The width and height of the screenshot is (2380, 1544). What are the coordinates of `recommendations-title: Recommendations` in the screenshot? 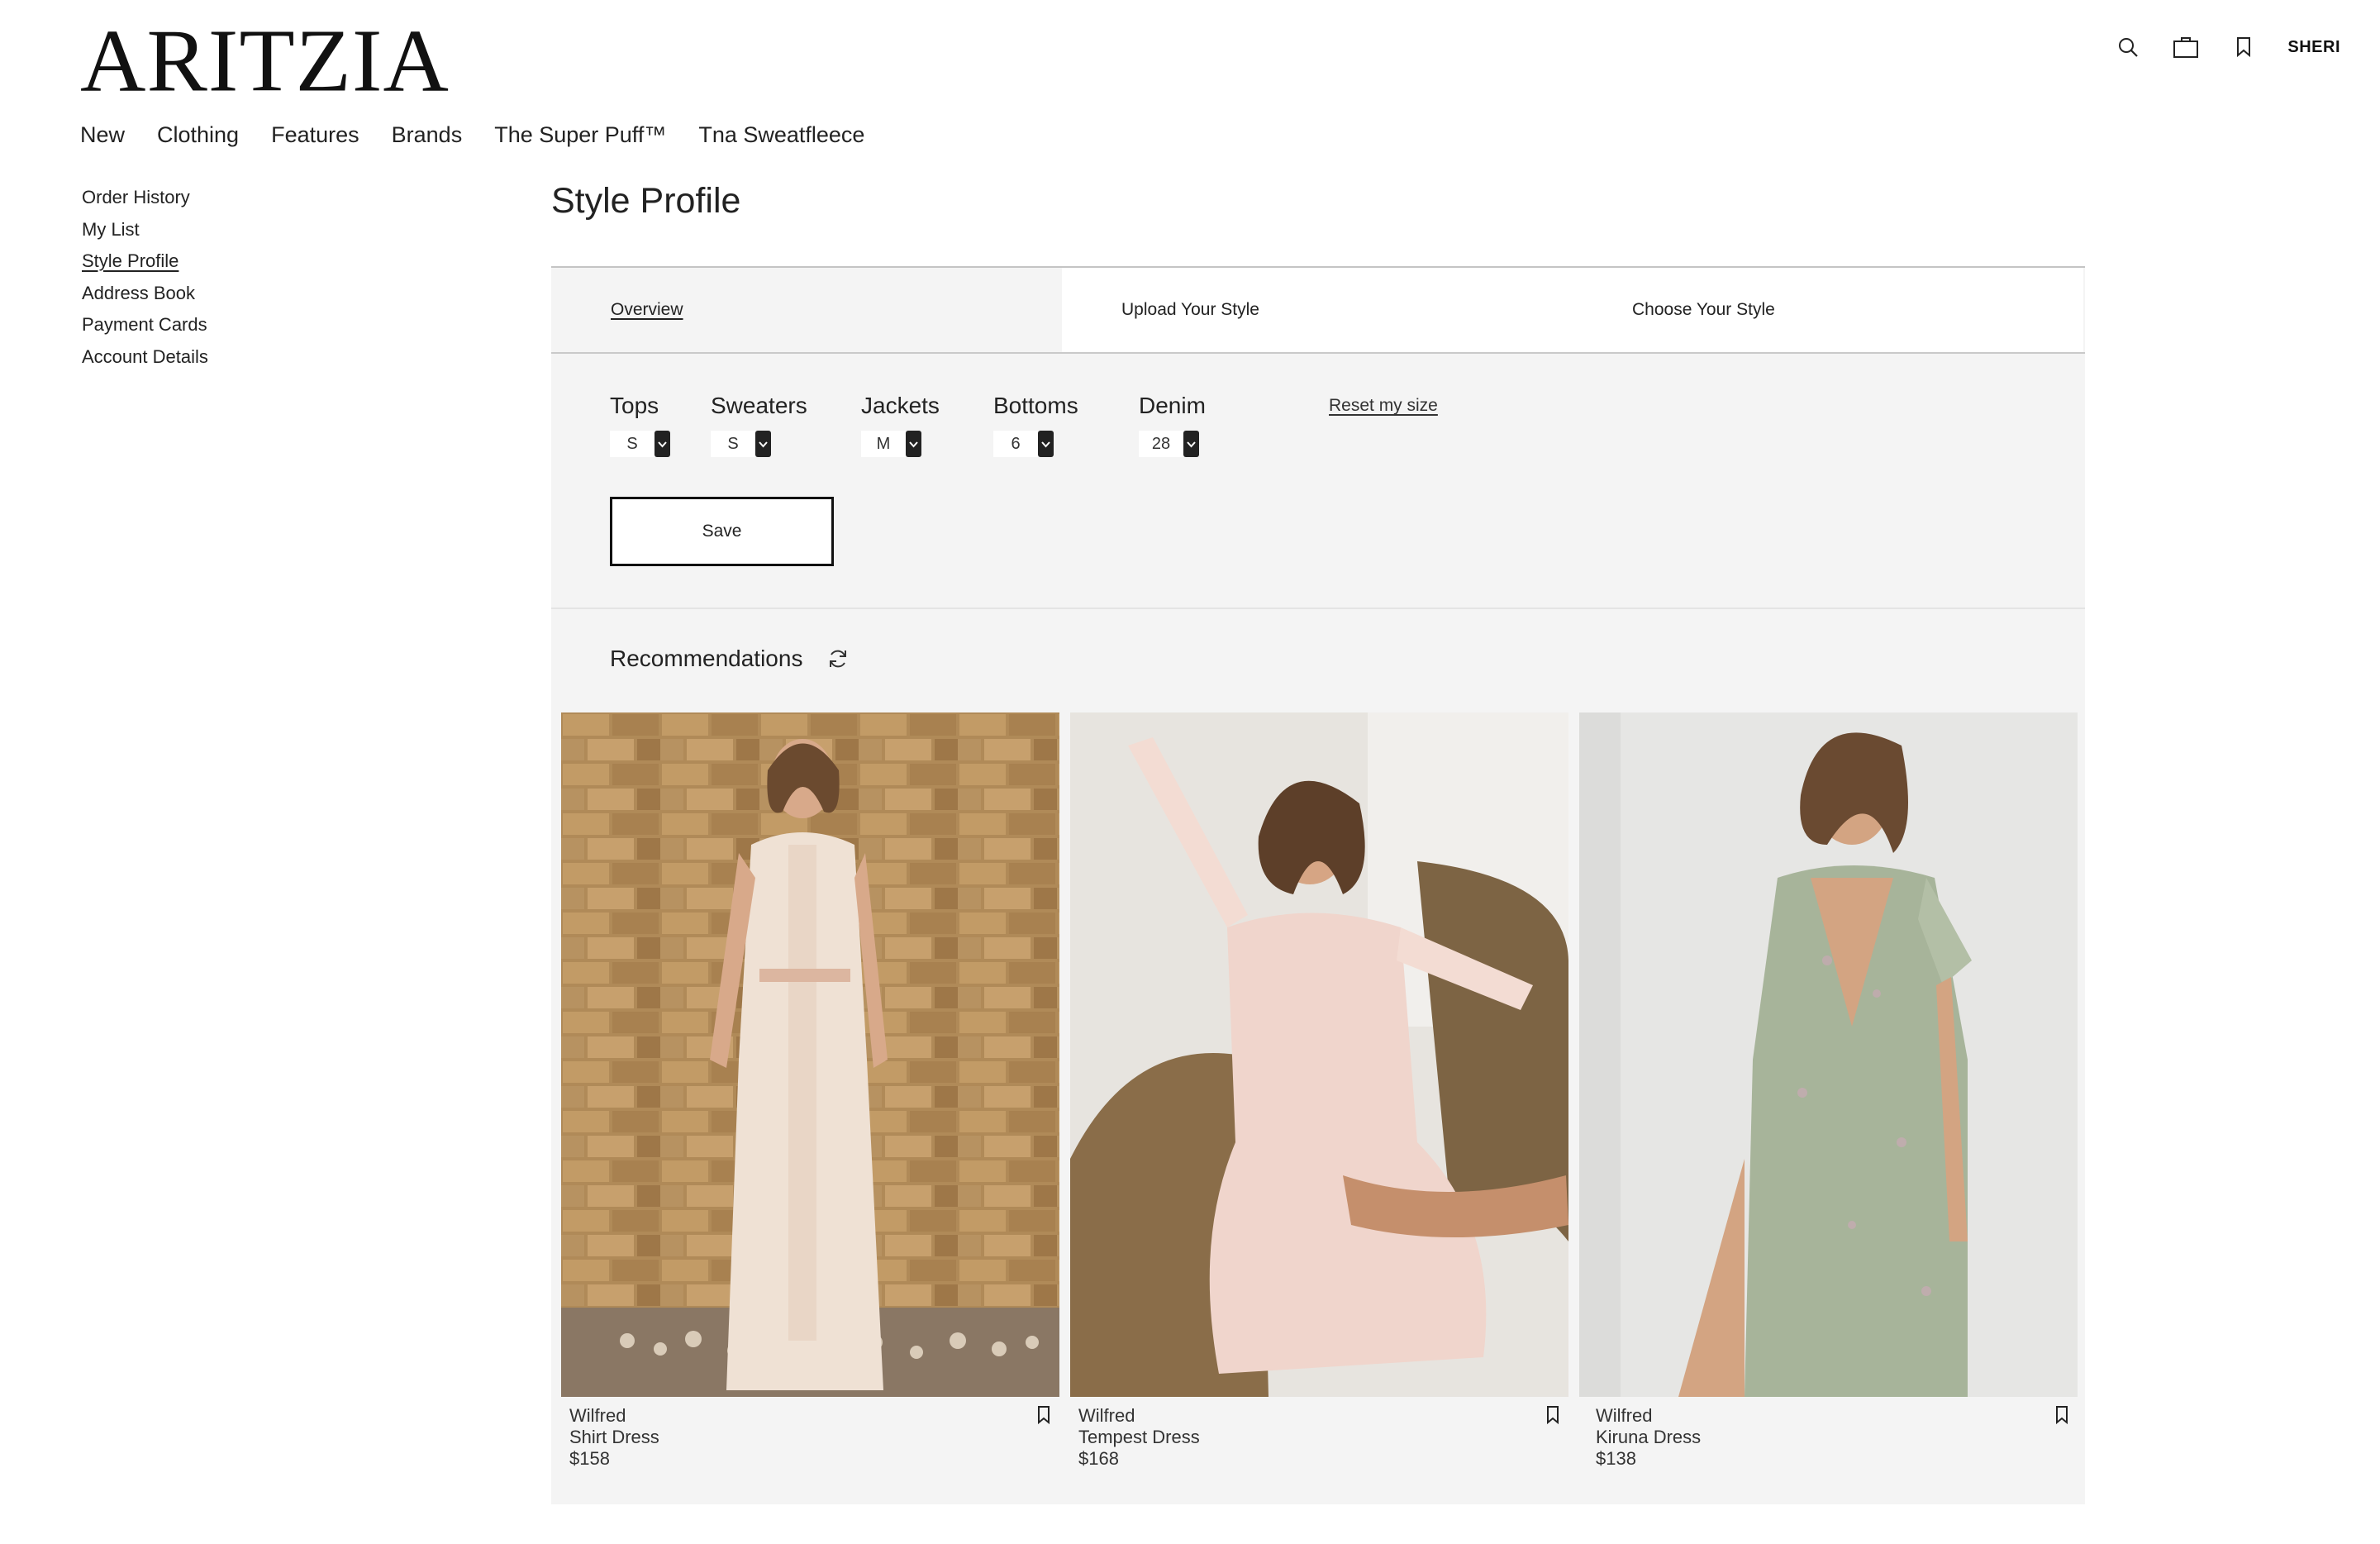 It's located at (706, 658).